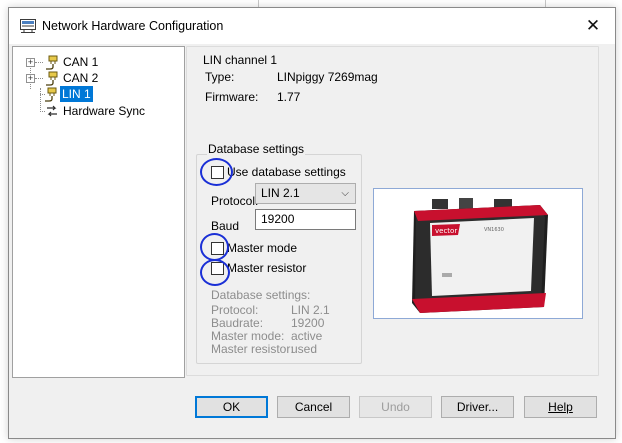  I want to click on db-info-protocol-value: LIN 2.1, so click(310, 310).